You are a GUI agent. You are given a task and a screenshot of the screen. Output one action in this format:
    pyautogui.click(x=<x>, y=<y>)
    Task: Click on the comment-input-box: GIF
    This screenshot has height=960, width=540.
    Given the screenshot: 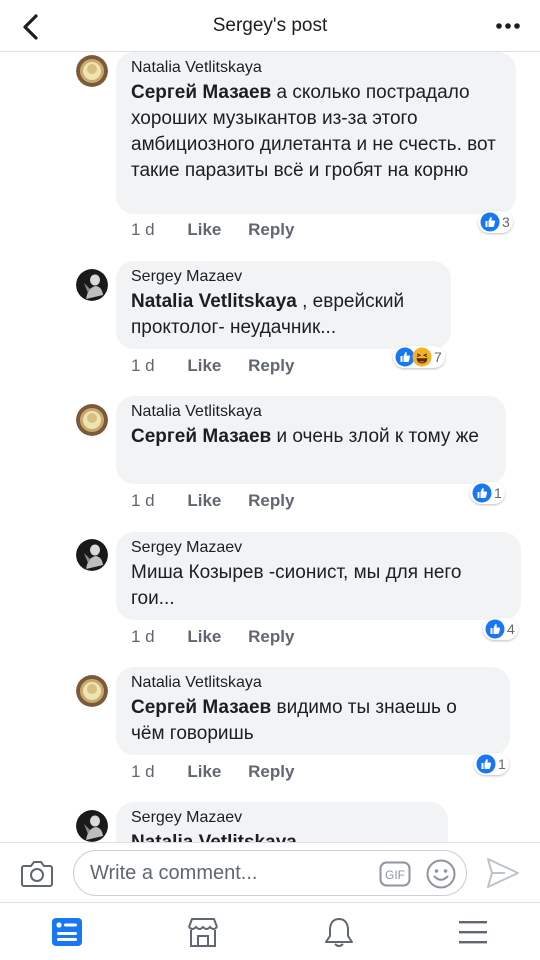 What is the action you would take?
    pyautogui.click(x=270, y=873)
    